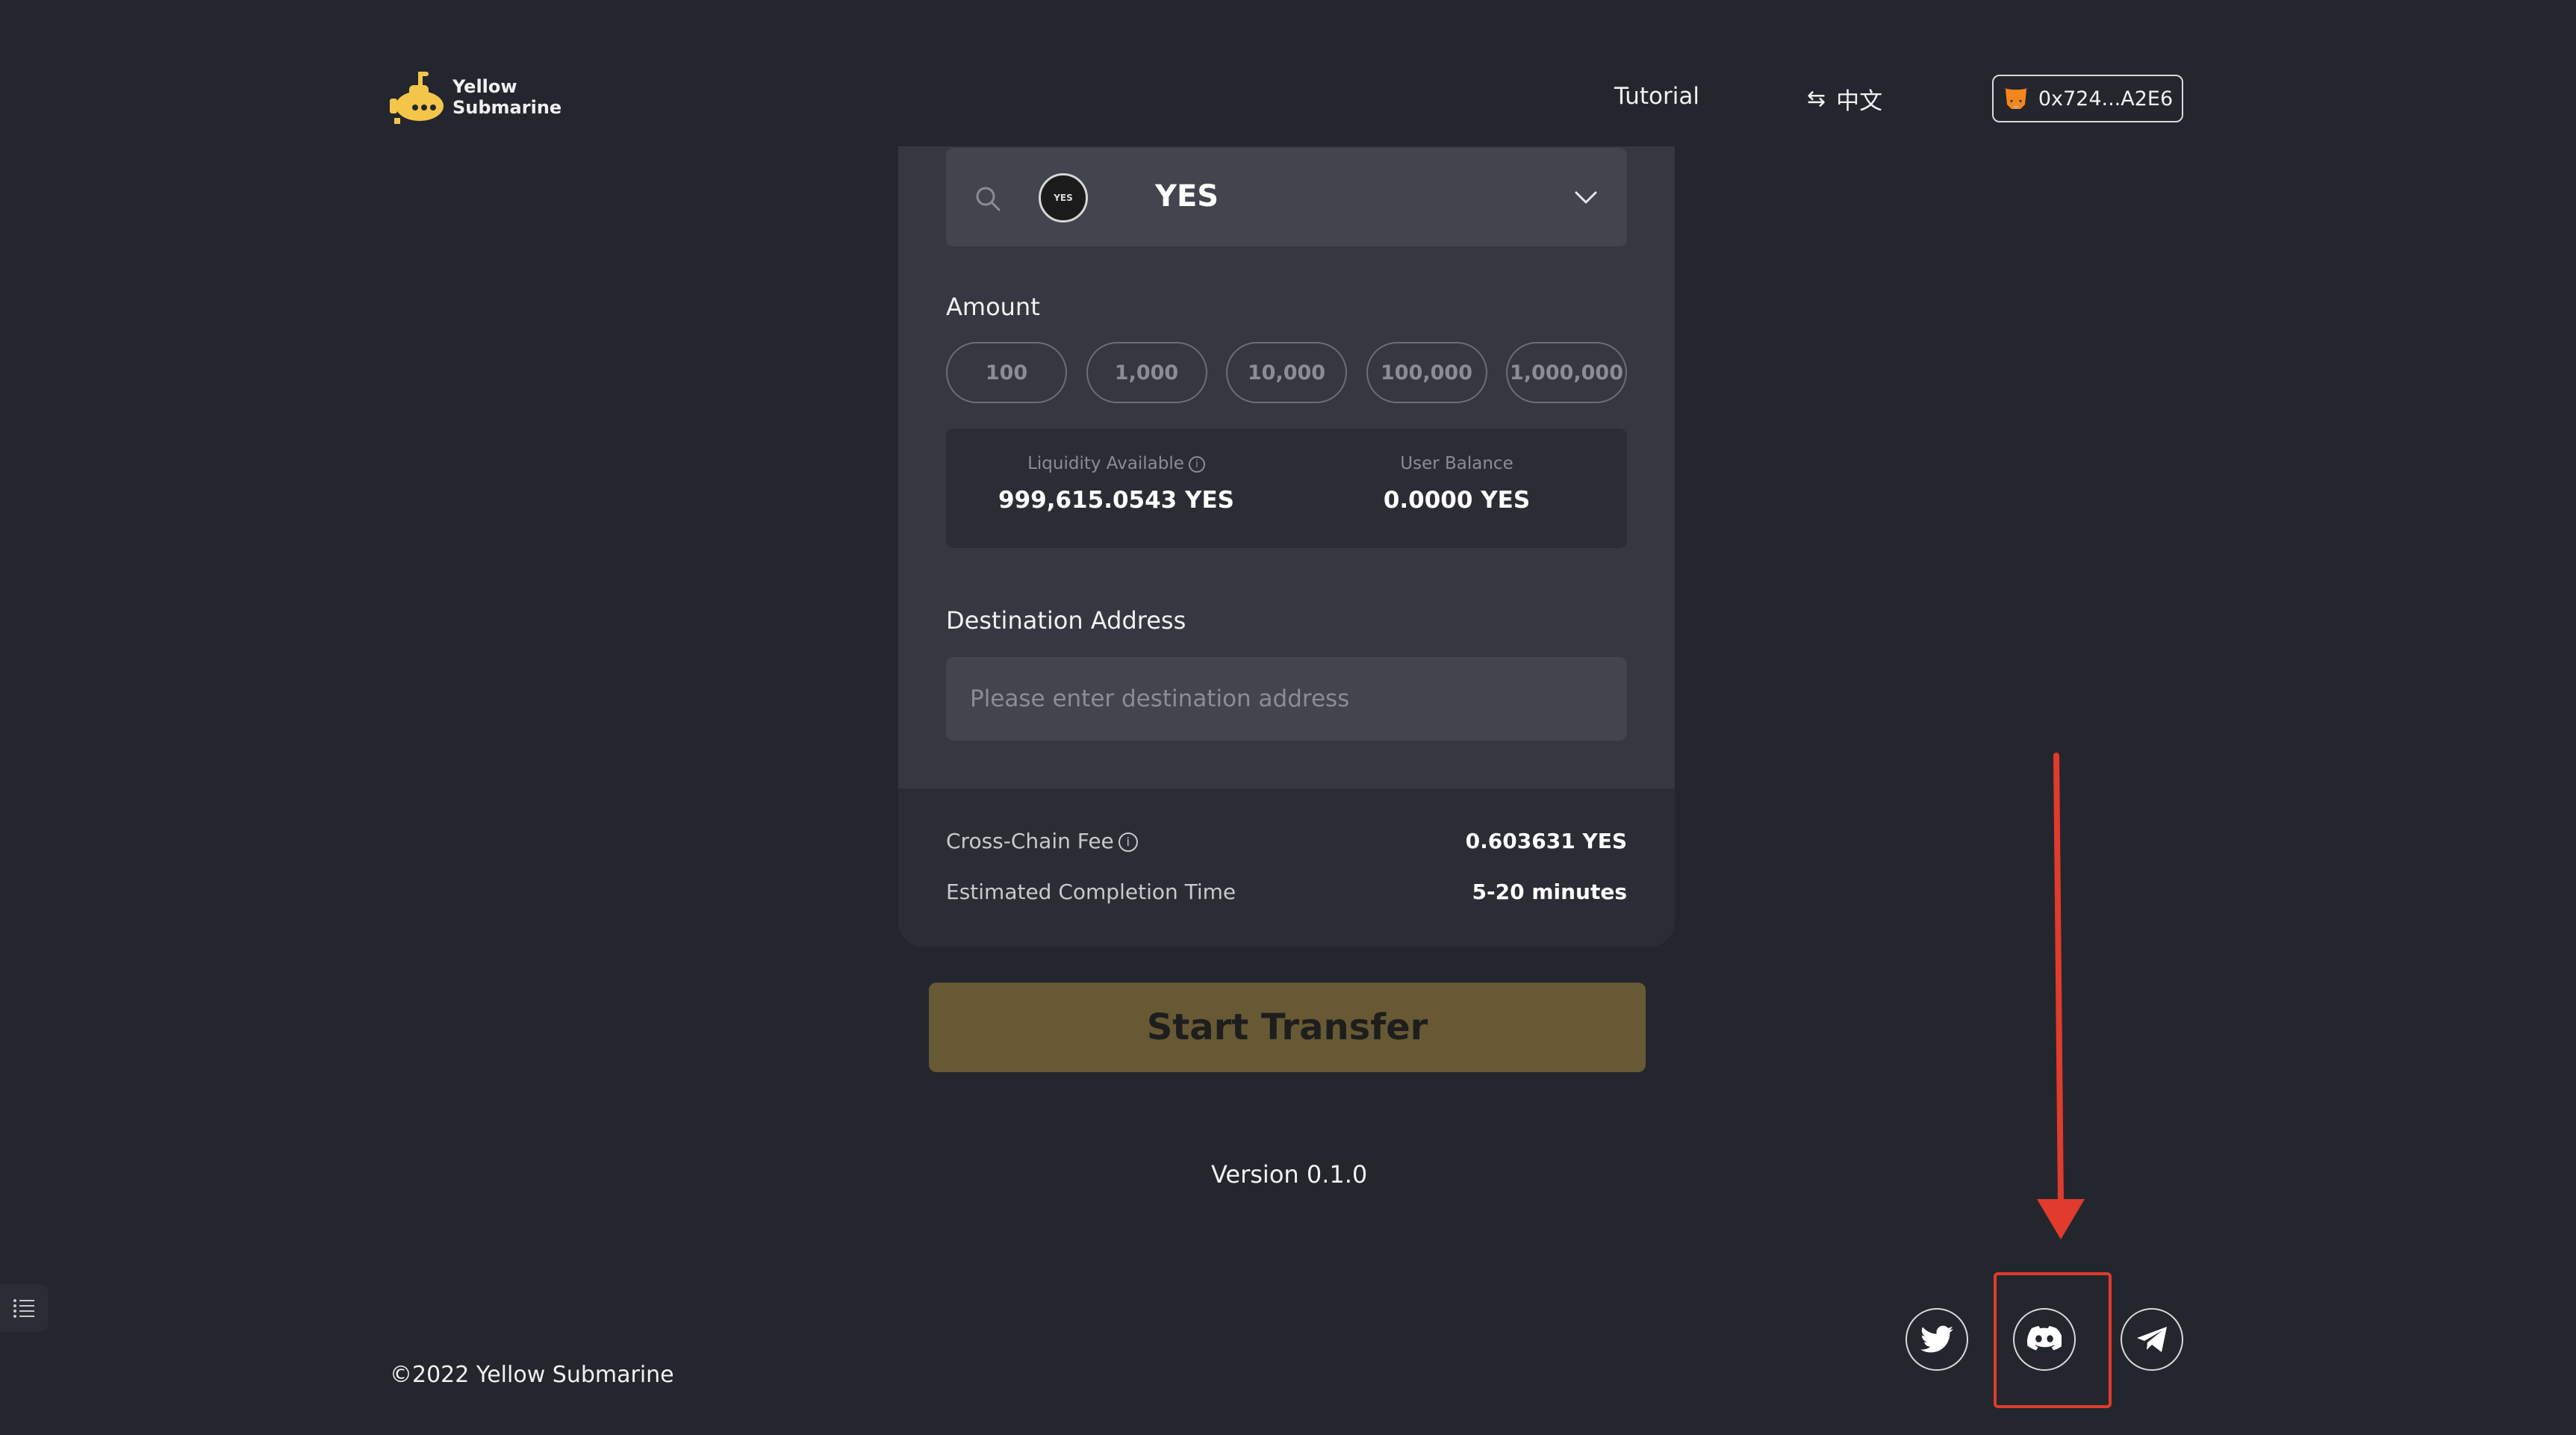 Image resolution: width=2576 pixels, height=1435 pixels. Describe the element at coordinates (2015, 98) in the screenshot. I see `metamask-fox-icon` at that location.